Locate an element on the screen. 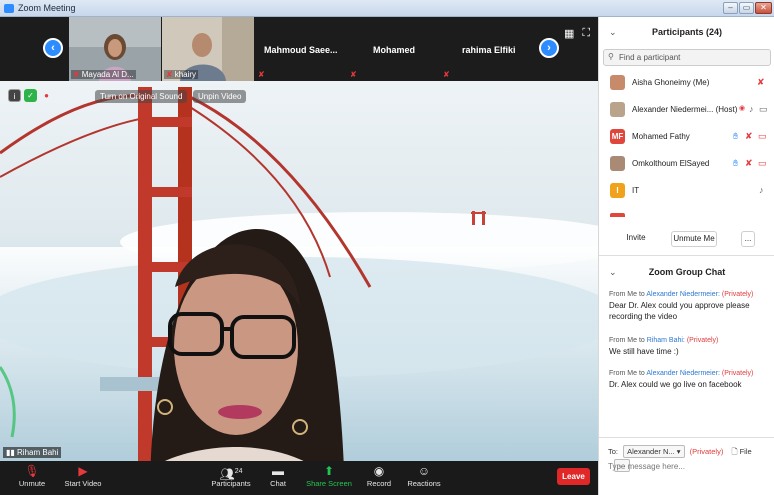 This screenshot has height=495, width=774. participants-title: Participants (24) is located at coordinates (687, 32).